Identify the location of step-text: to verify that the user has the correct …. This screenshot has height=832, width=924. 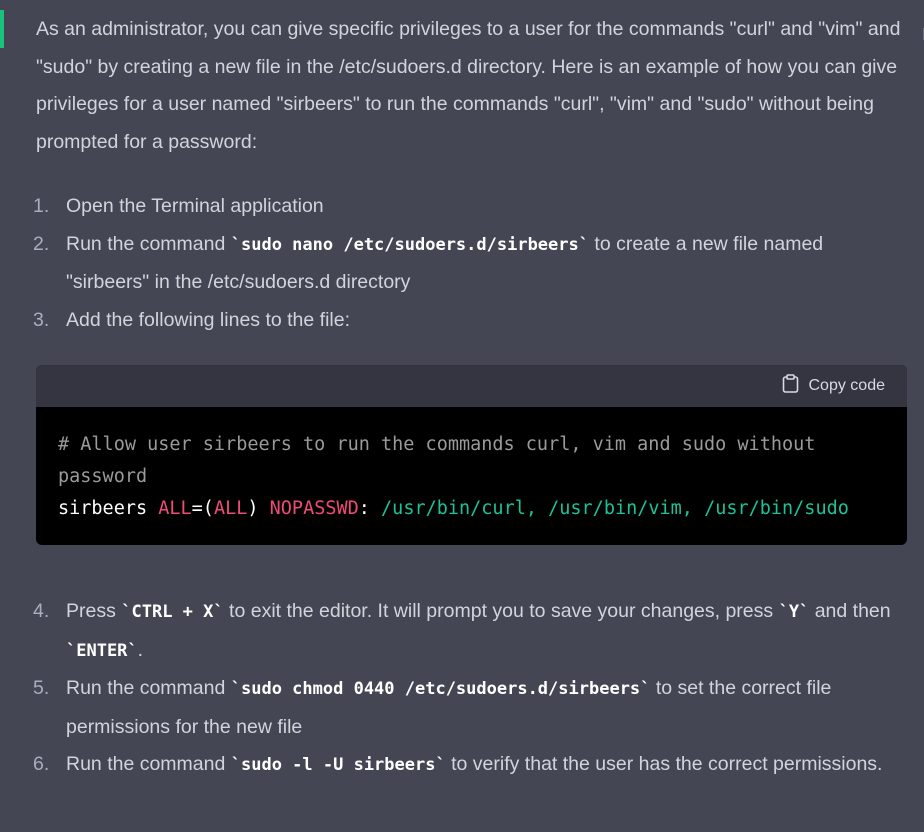
(664, 764).